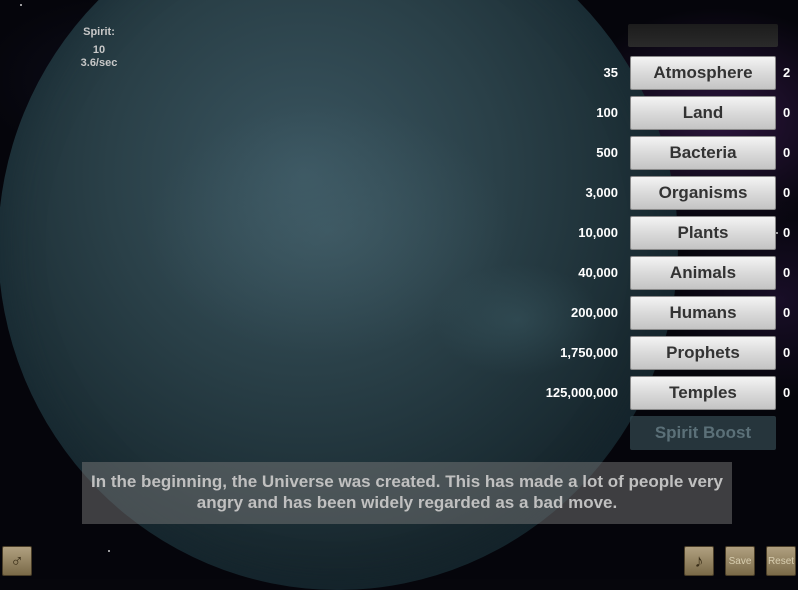 This screenshot has width=798, height=590. What do you see at coordinates (399, 313) in the screenshot?
I see `upgrade-row-humans: 200,000 Humans 0` at bounding box center [399, 313].